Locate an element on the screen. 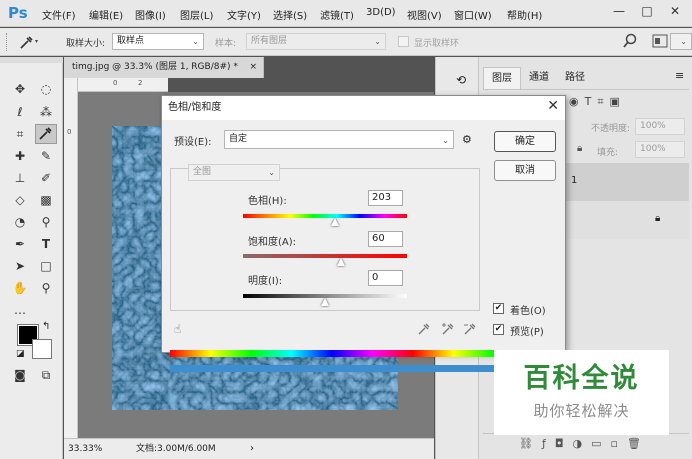 The image size is (692, 459). sample-select: 所有图层 ⌄ is located at coordinates (316, 41).